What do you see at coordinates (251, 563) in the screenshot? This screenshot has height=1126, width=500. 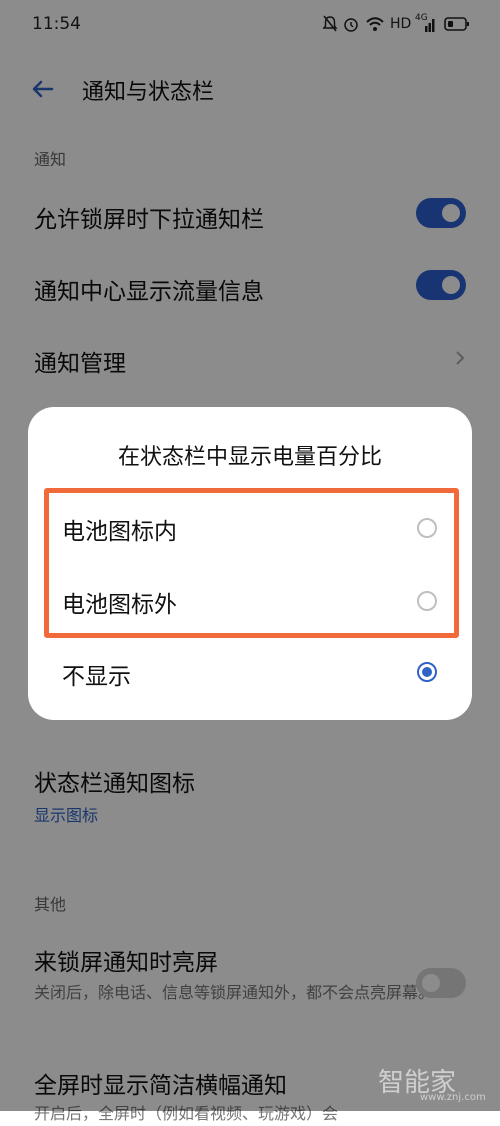 I see `highlight-box` at bounding box center [251, 563].